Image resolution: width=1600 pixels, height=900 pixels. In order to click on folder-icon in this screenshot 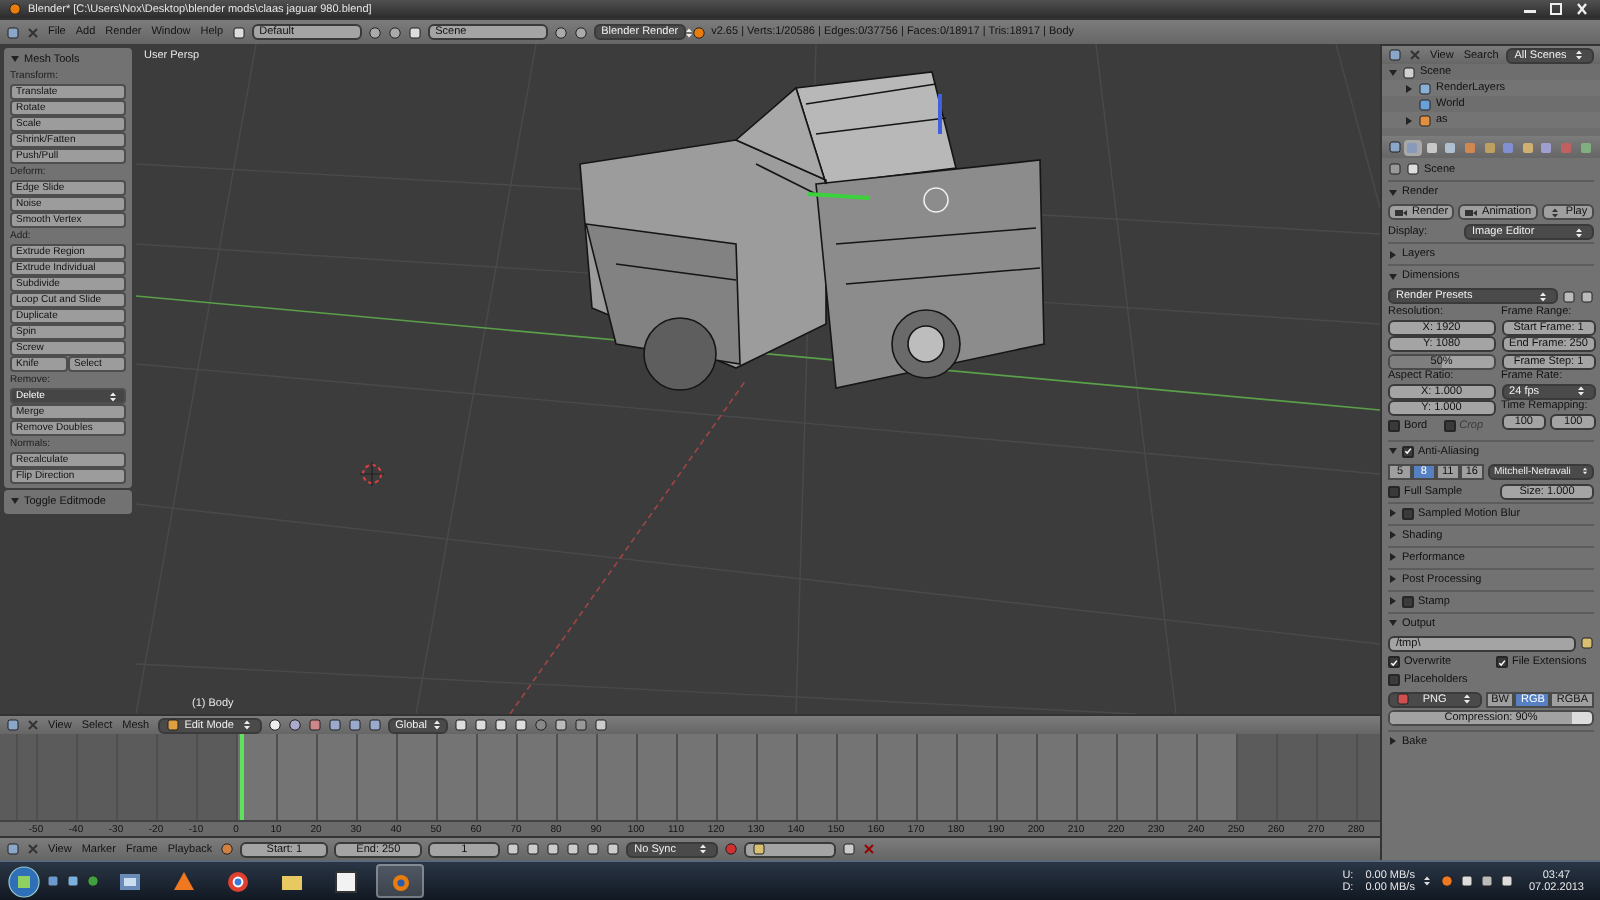, I will do `click(1587, 643)`.